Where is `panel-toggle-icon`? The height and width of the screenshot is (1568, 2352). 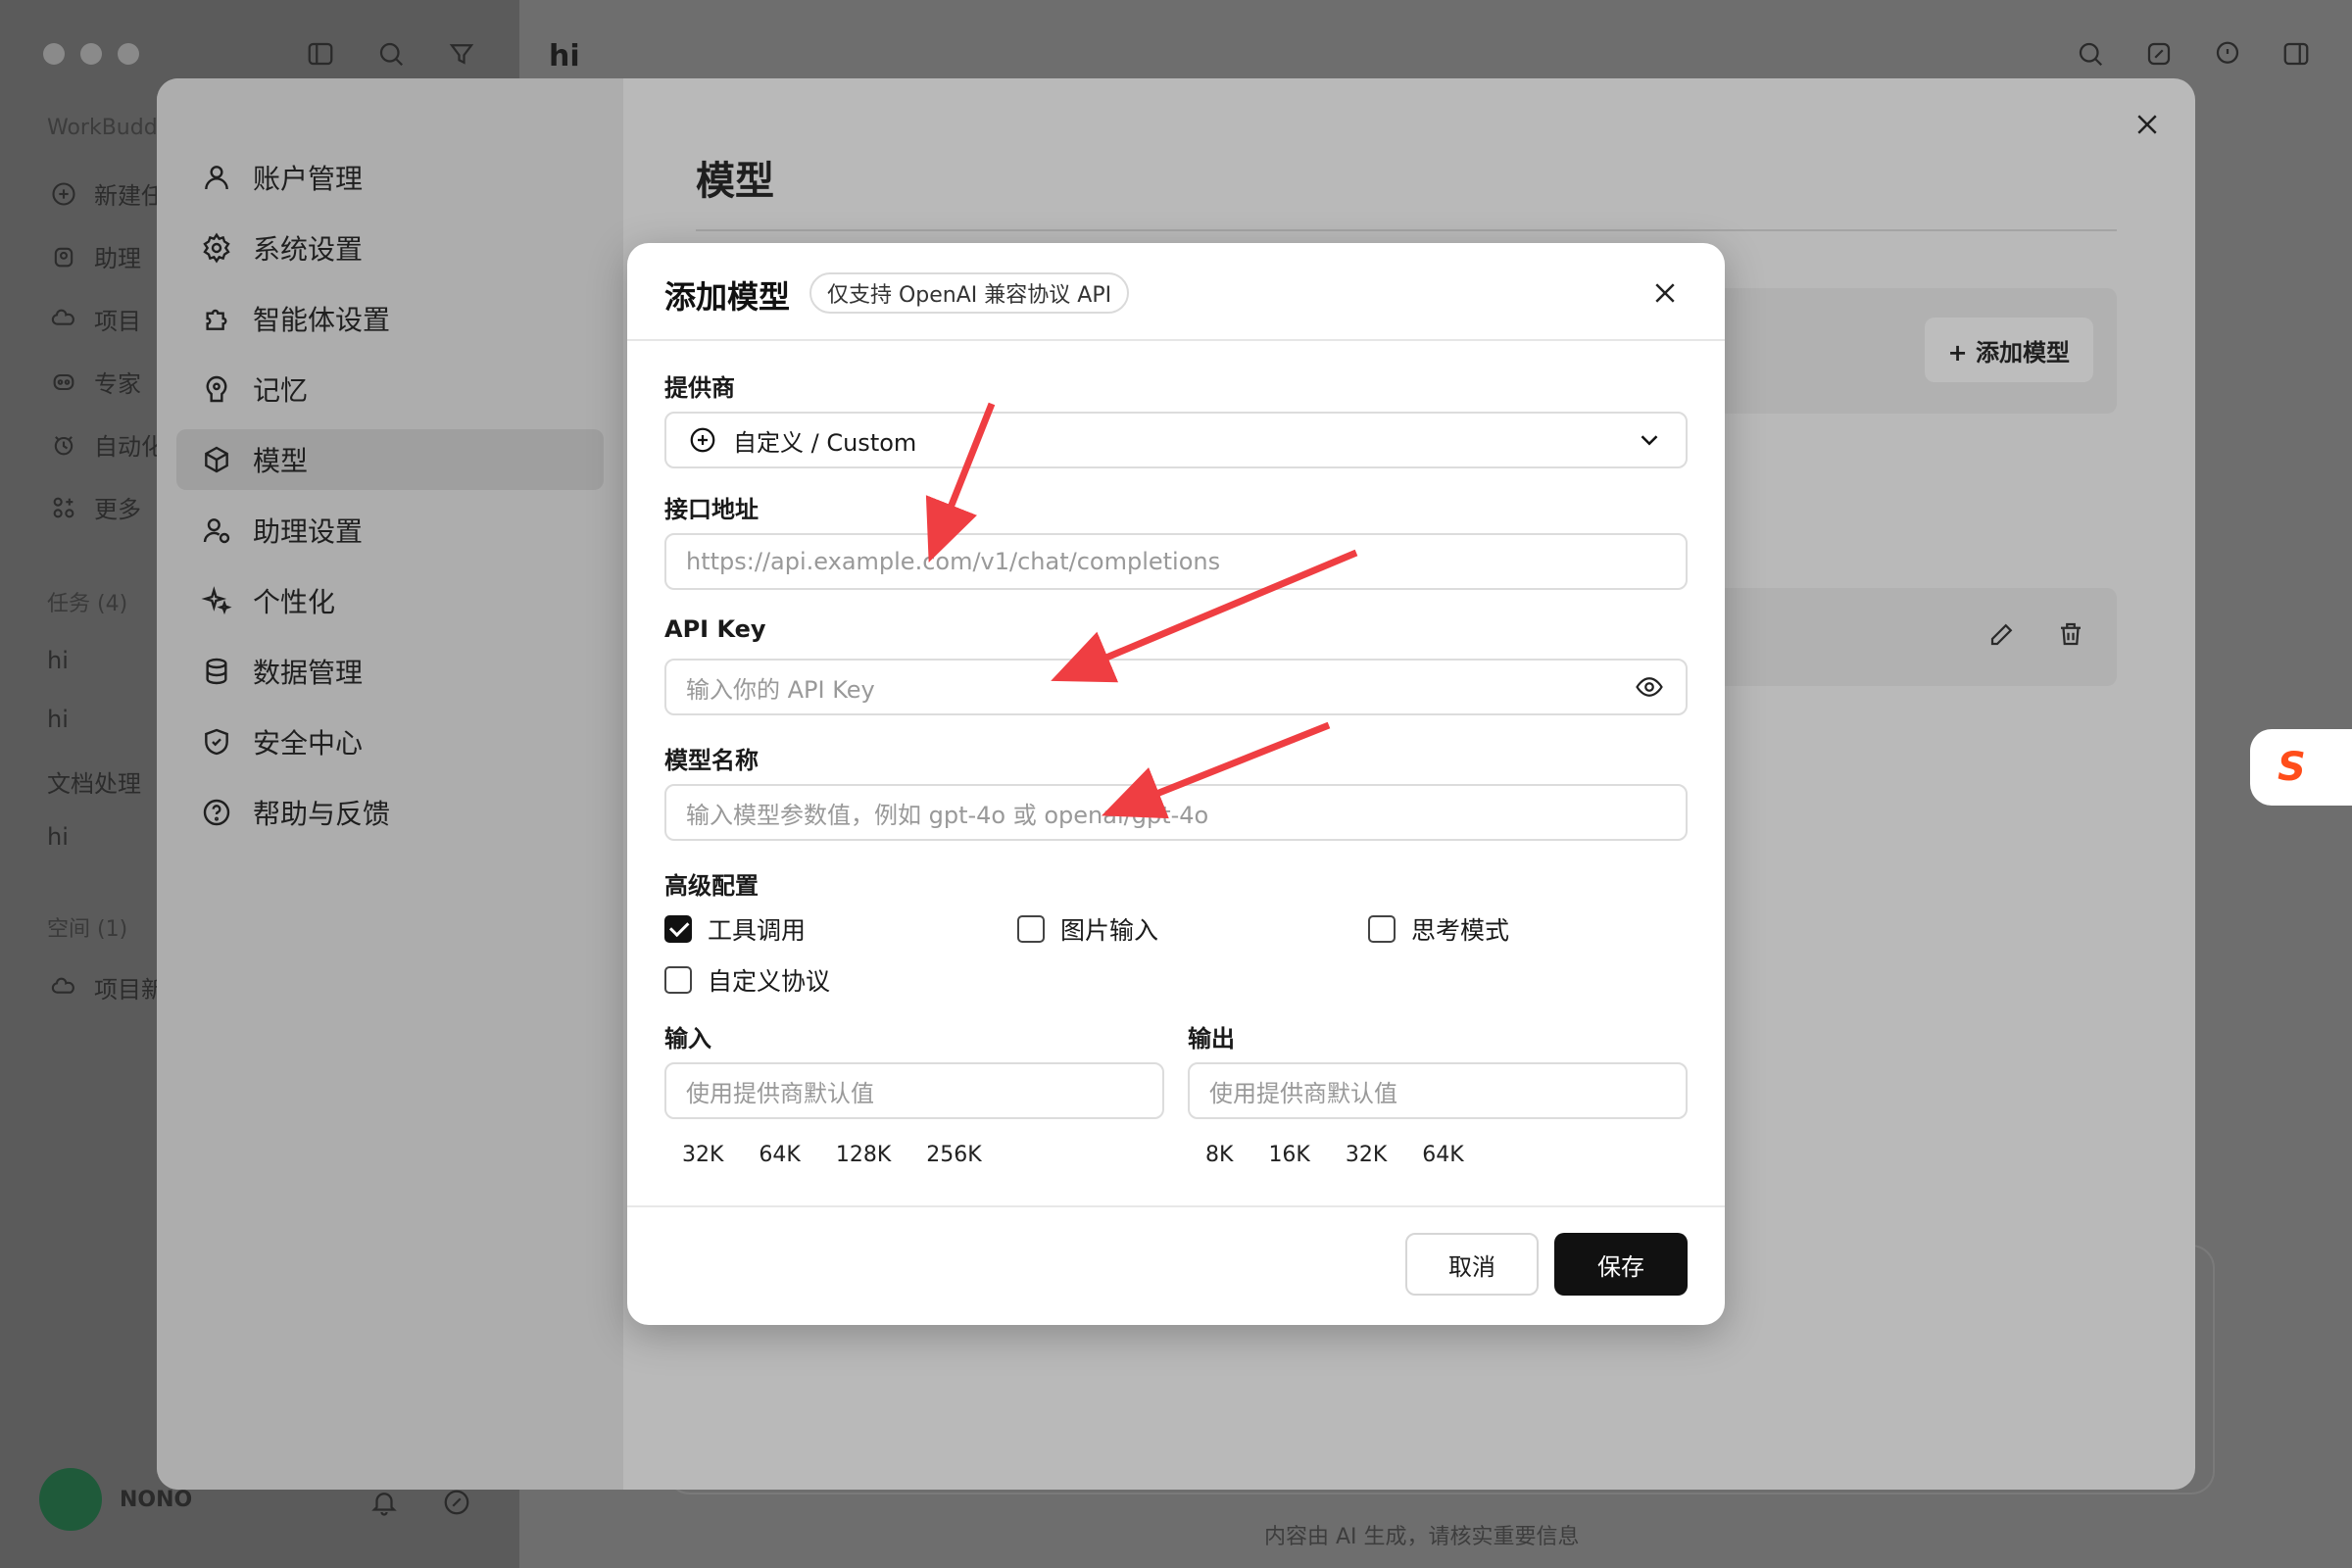
panel-toggle-icon is located at coordinates (2296, 54).